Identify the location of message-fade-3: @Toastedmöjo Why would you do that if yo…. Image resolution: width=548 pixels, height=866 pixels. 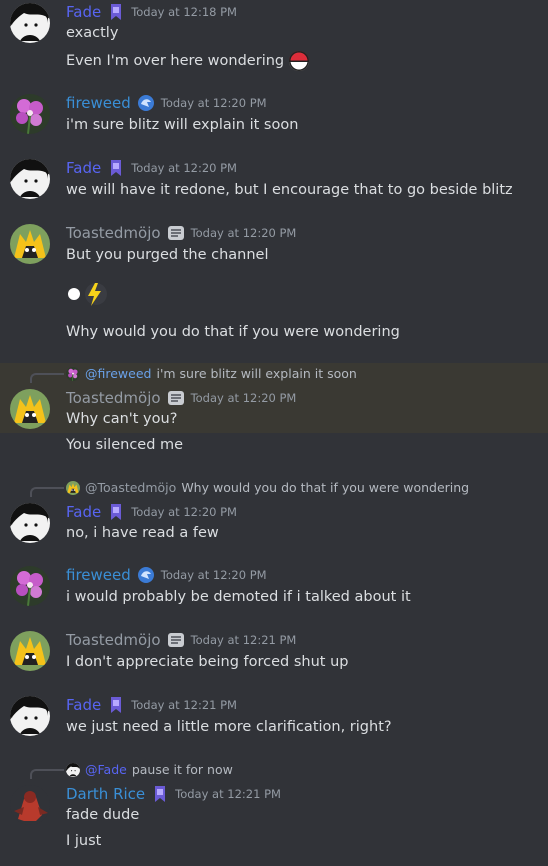
(274, 512).